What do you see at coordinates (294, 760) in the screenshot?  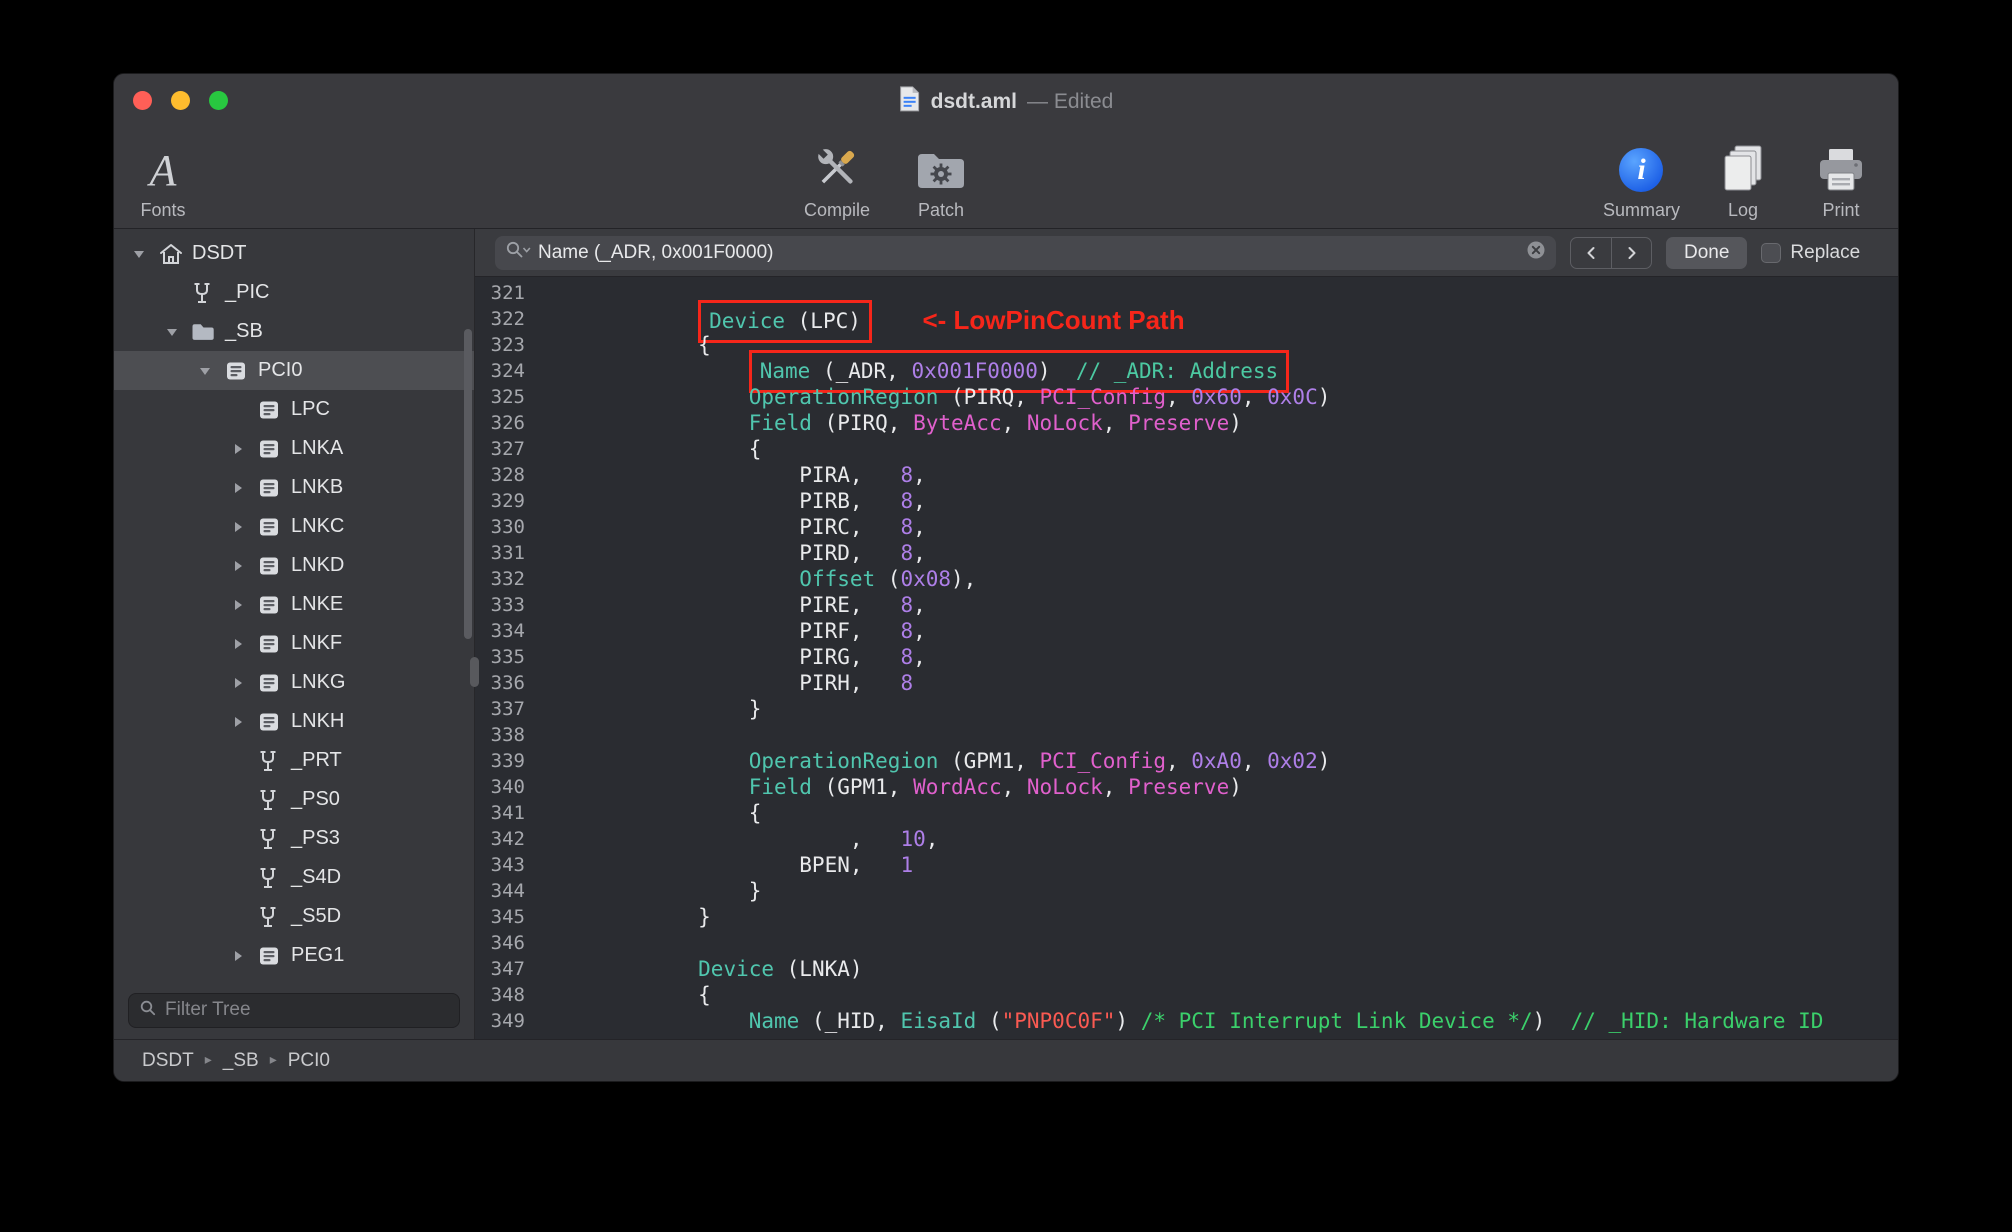 I see `tree-item-_prt: _PRT` at bounding box center [294, 760].